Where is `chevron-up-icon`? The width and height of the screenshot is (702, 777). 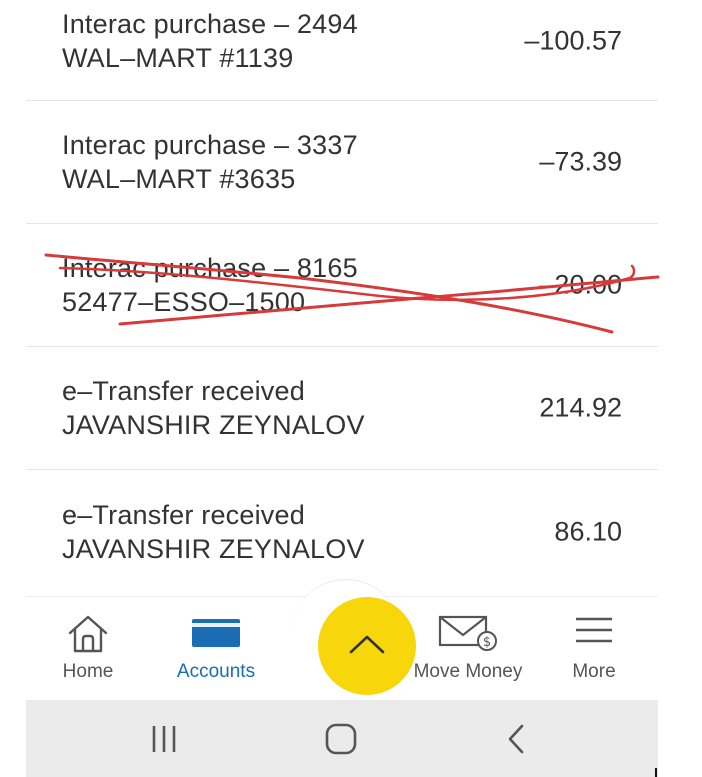
chevron-up-icon is located at coordinates (367, 646).